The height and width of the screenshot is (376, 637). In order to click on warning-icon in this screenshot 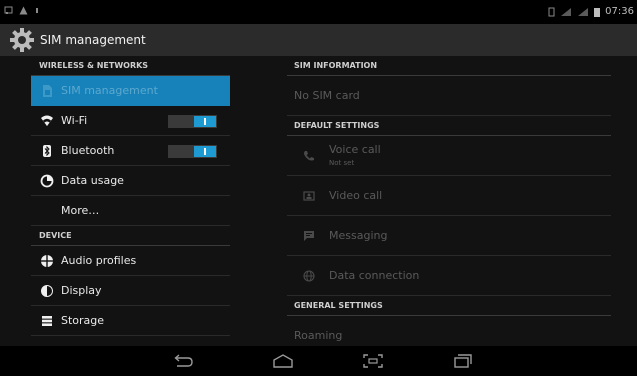, I will do `click(23, 10)`.